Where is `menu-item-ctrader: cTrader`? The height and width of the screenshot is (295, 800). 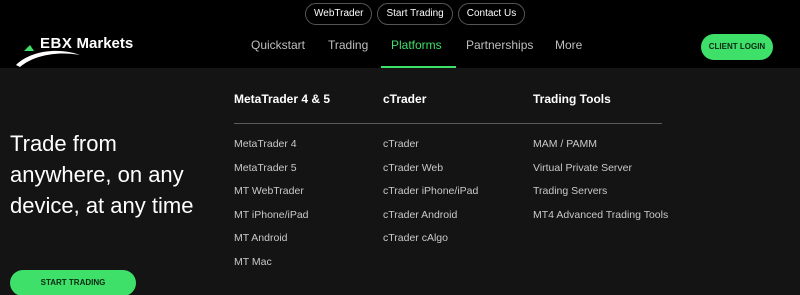
menu-item-ctrader: cTrader is located at coordinates (430, 150).